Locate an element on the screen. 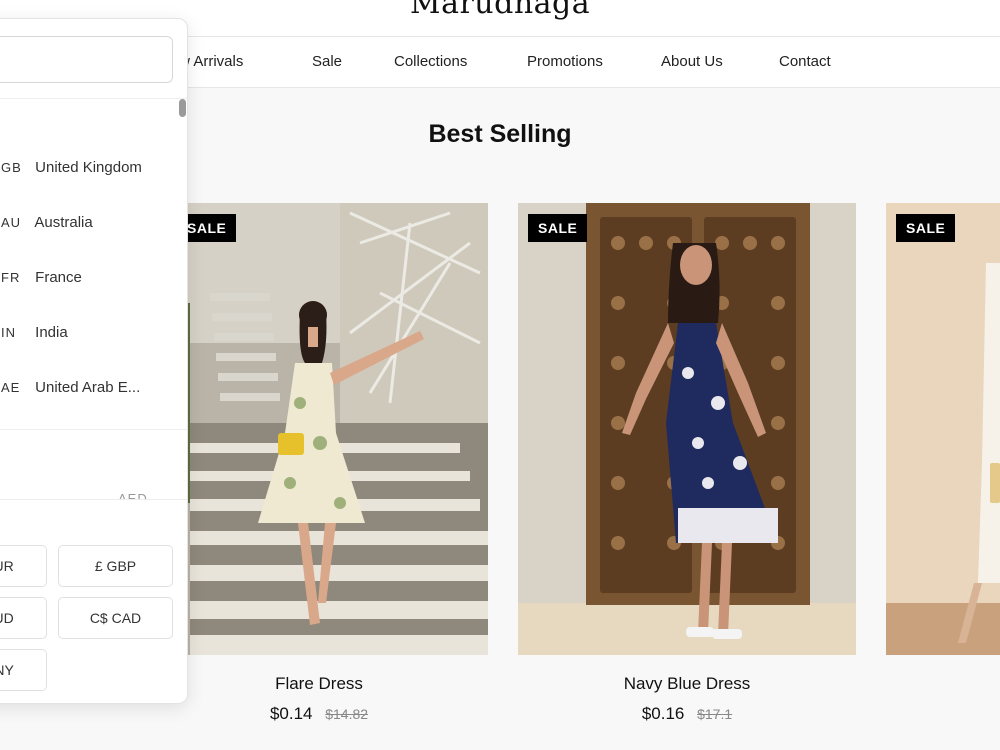  country-name: India is located at coordinates (51, 332).